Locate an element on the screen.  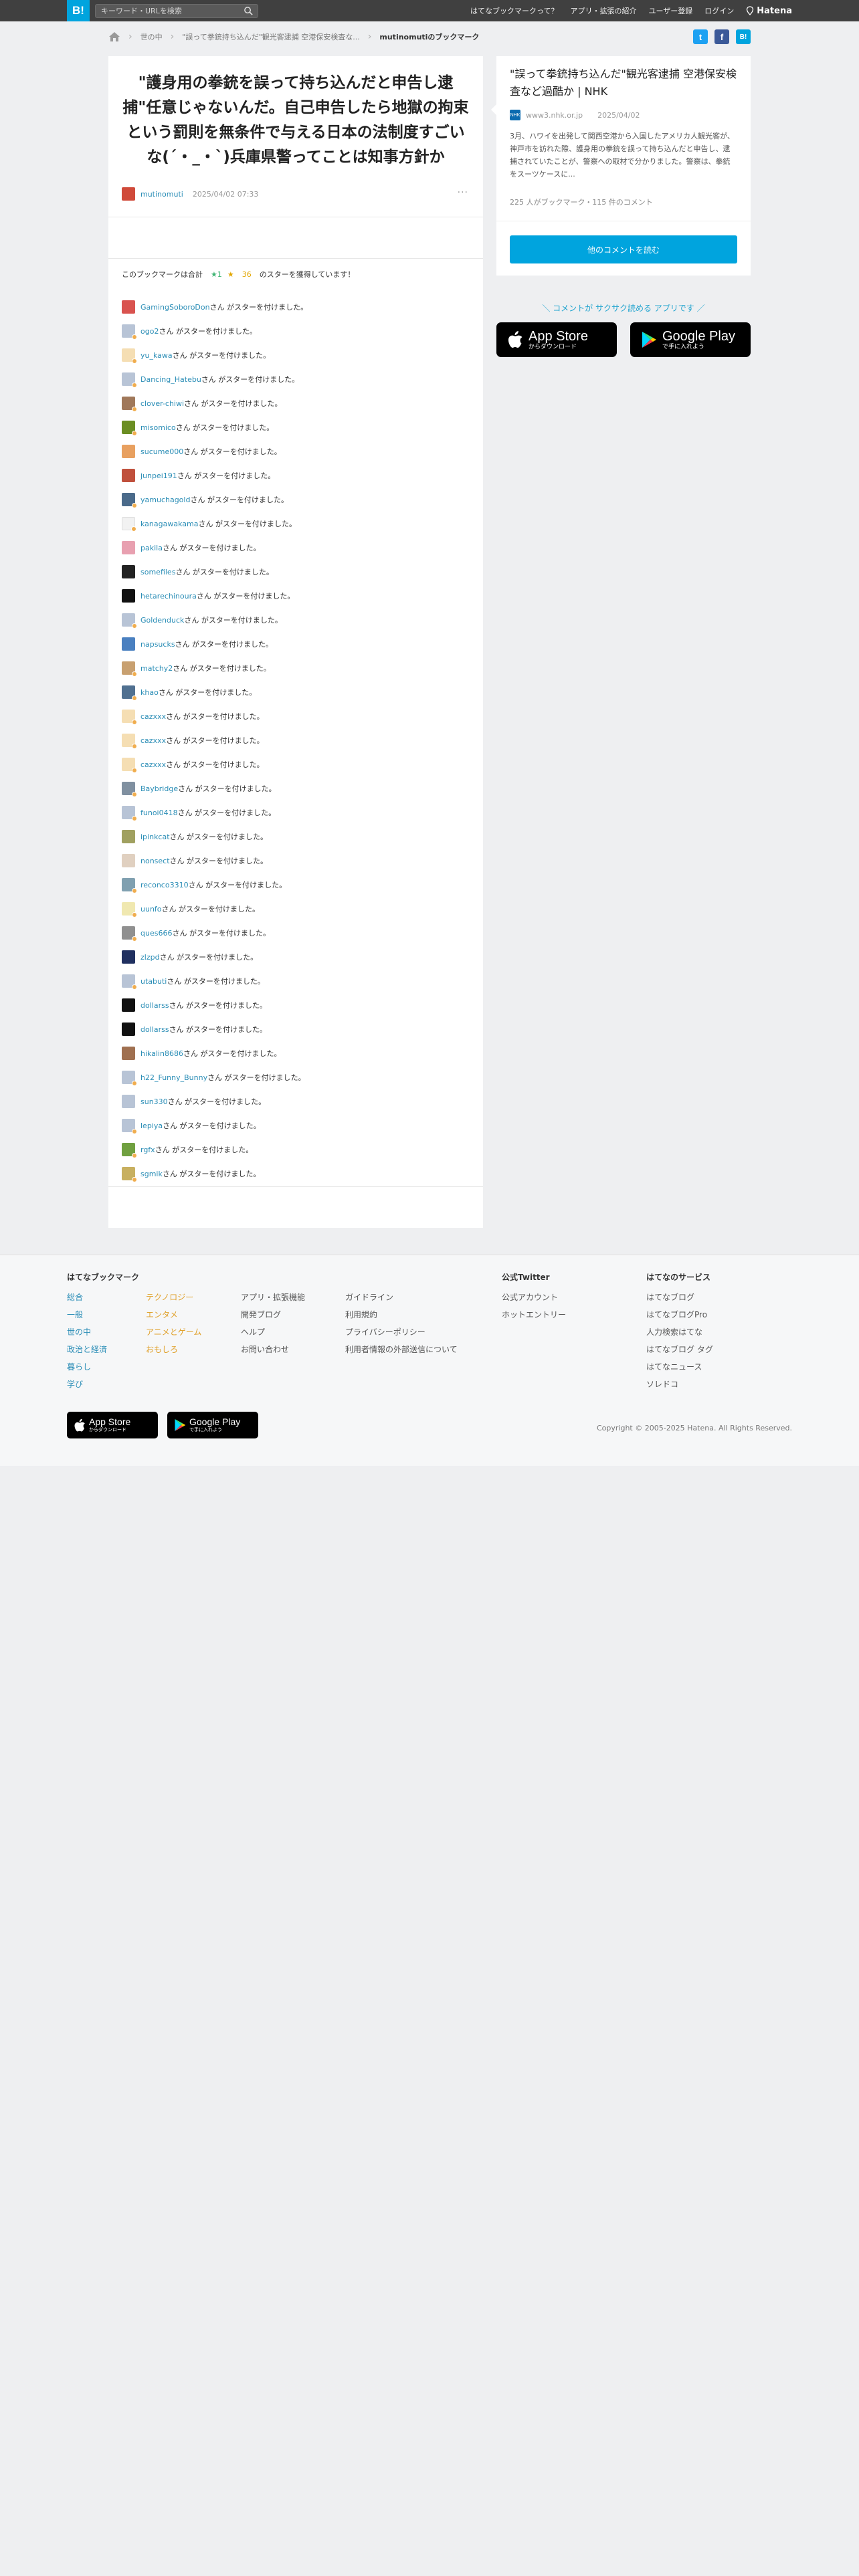
star-username: uunfo is located at coordinates (151, 909).